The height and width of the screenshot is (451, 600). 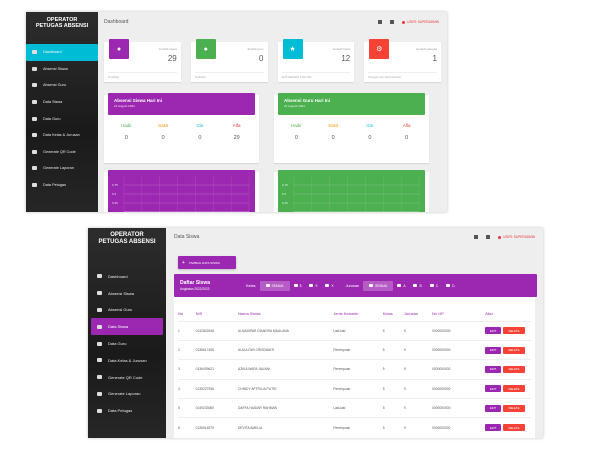 What do you see at coordinates (313, 286) in the screenshot?
I see `kelas-option-9: 9` at bounding box center [313, 286].